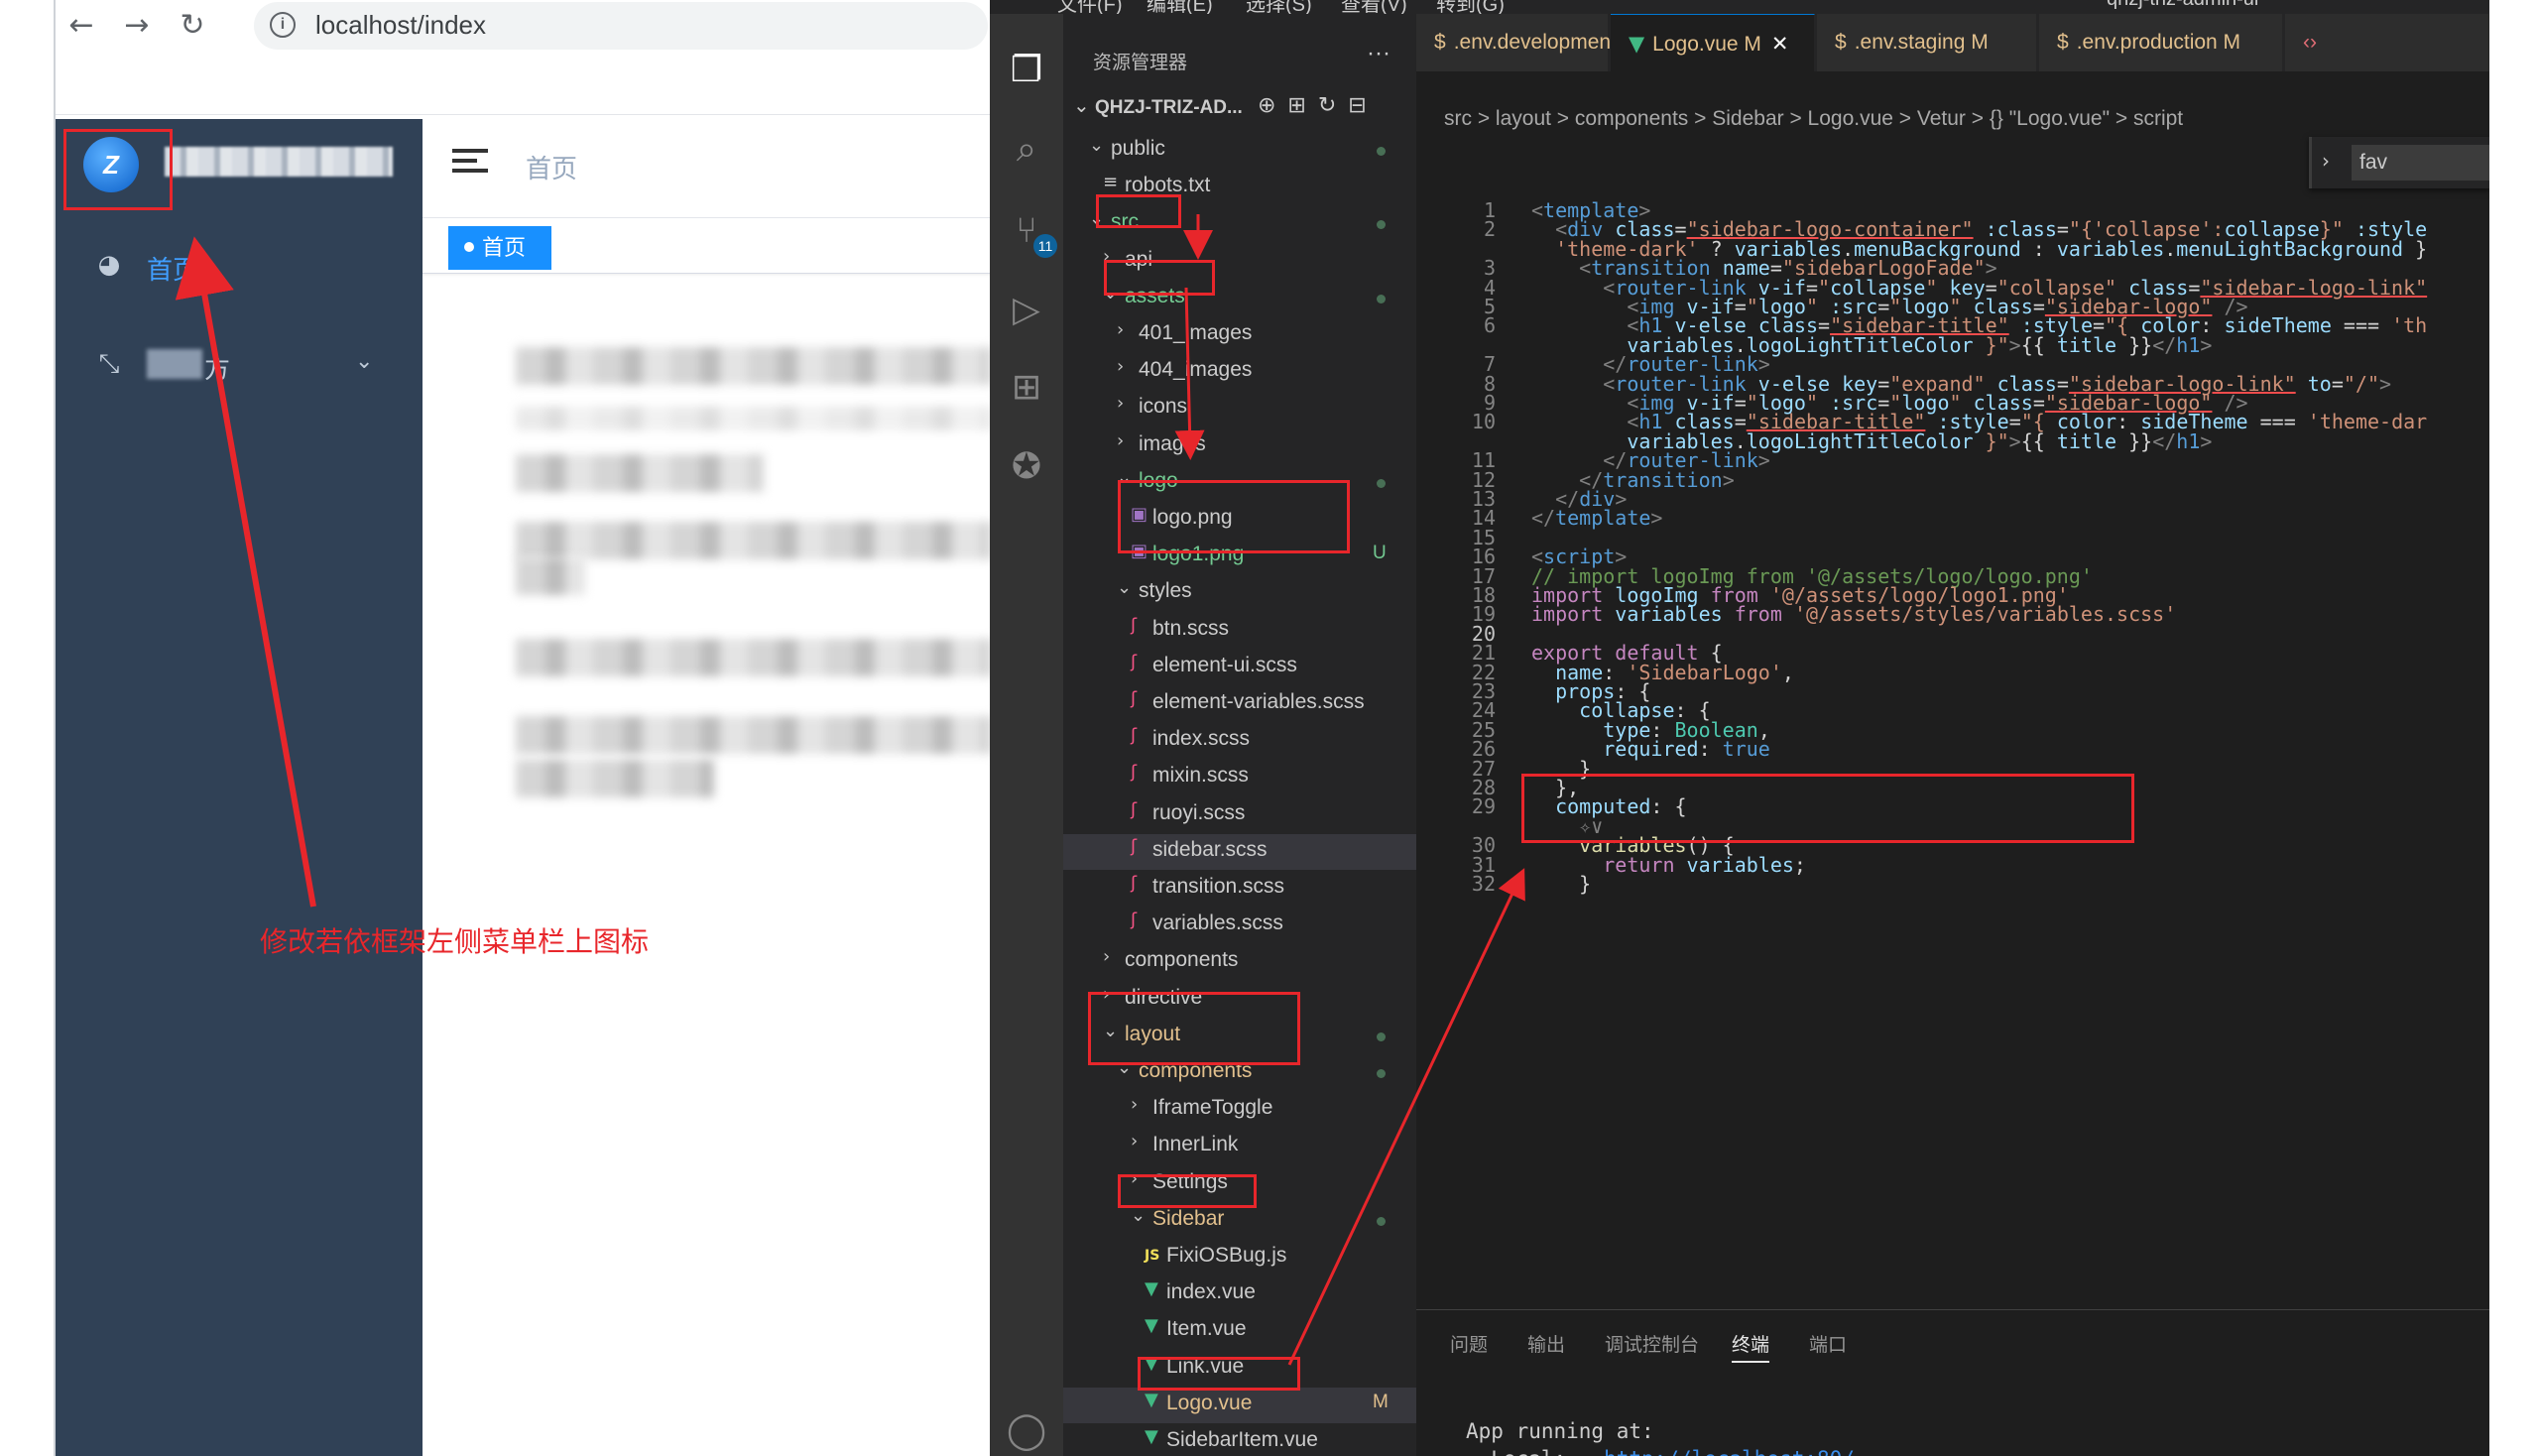  Describe the element at coordinates (1239, 1294) in the screenshot. I see `tree-item: ▼ index.vue` at that location.